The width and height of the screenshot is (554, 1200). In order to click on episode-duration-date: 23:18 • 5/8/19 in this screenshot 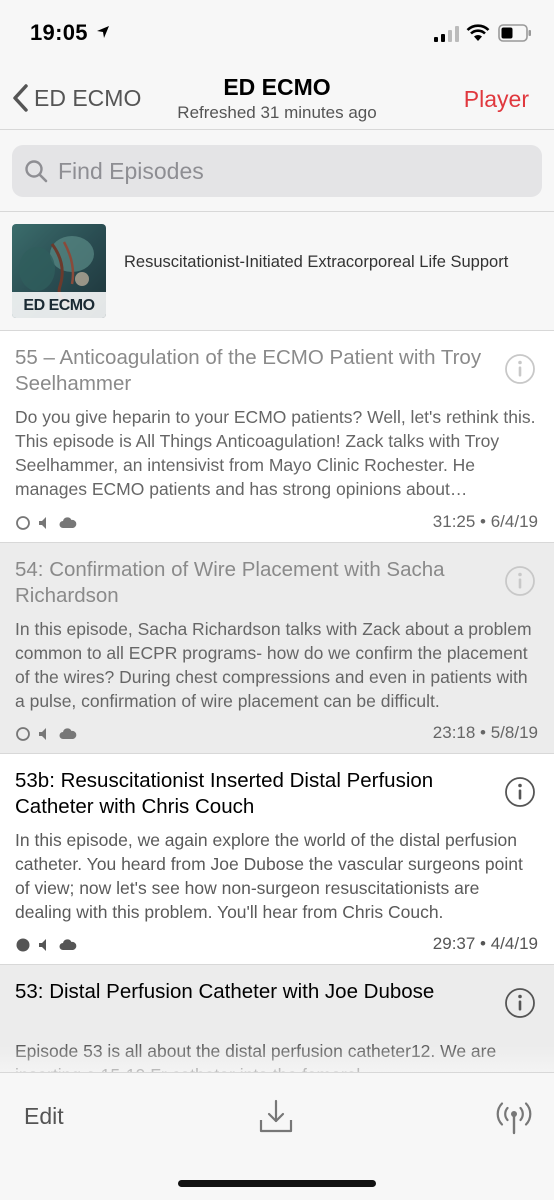, I will do `click(485, 732)`.